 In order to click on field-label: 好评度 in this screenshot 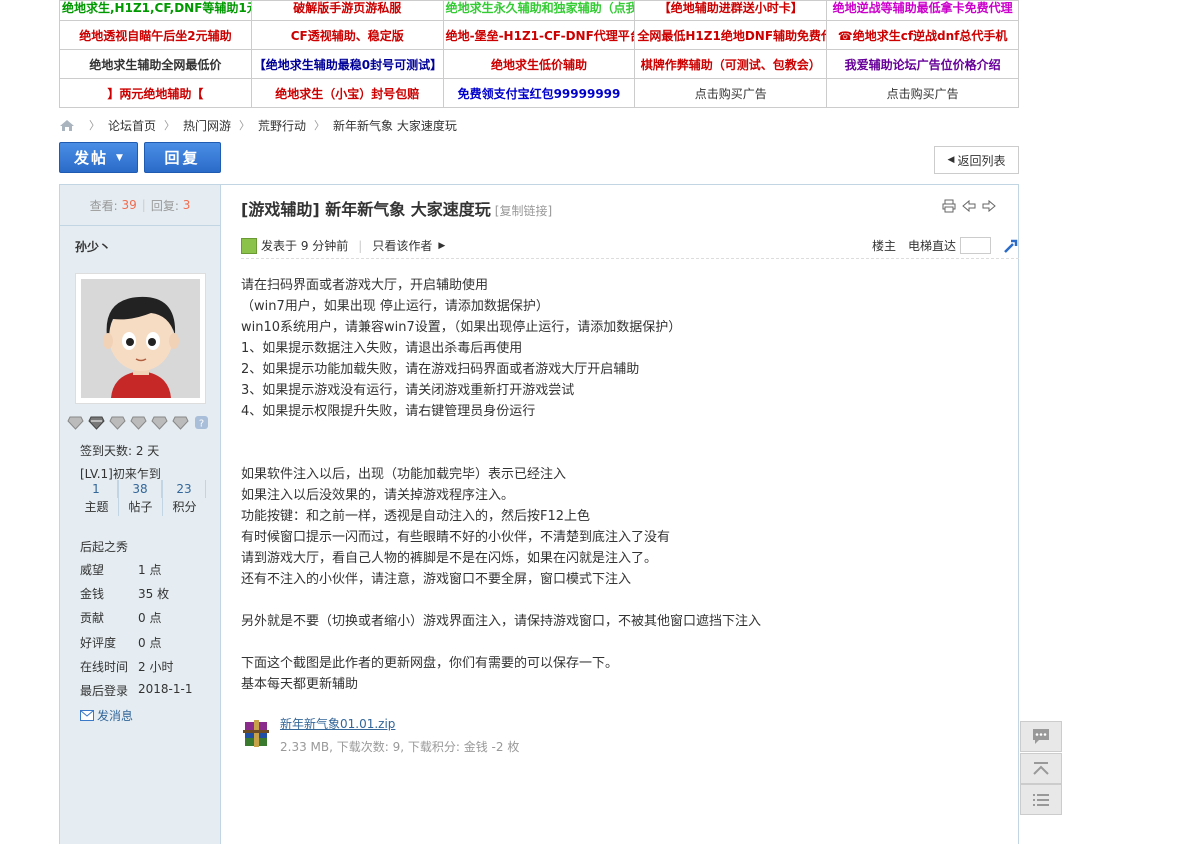, I will do `click(98, 643)`.